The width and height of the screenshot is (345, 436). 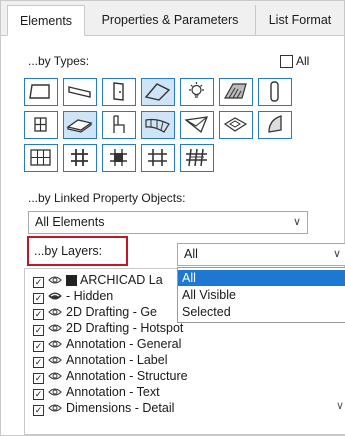 I want to click on morph-type-icon, so click(x=275, y=125).